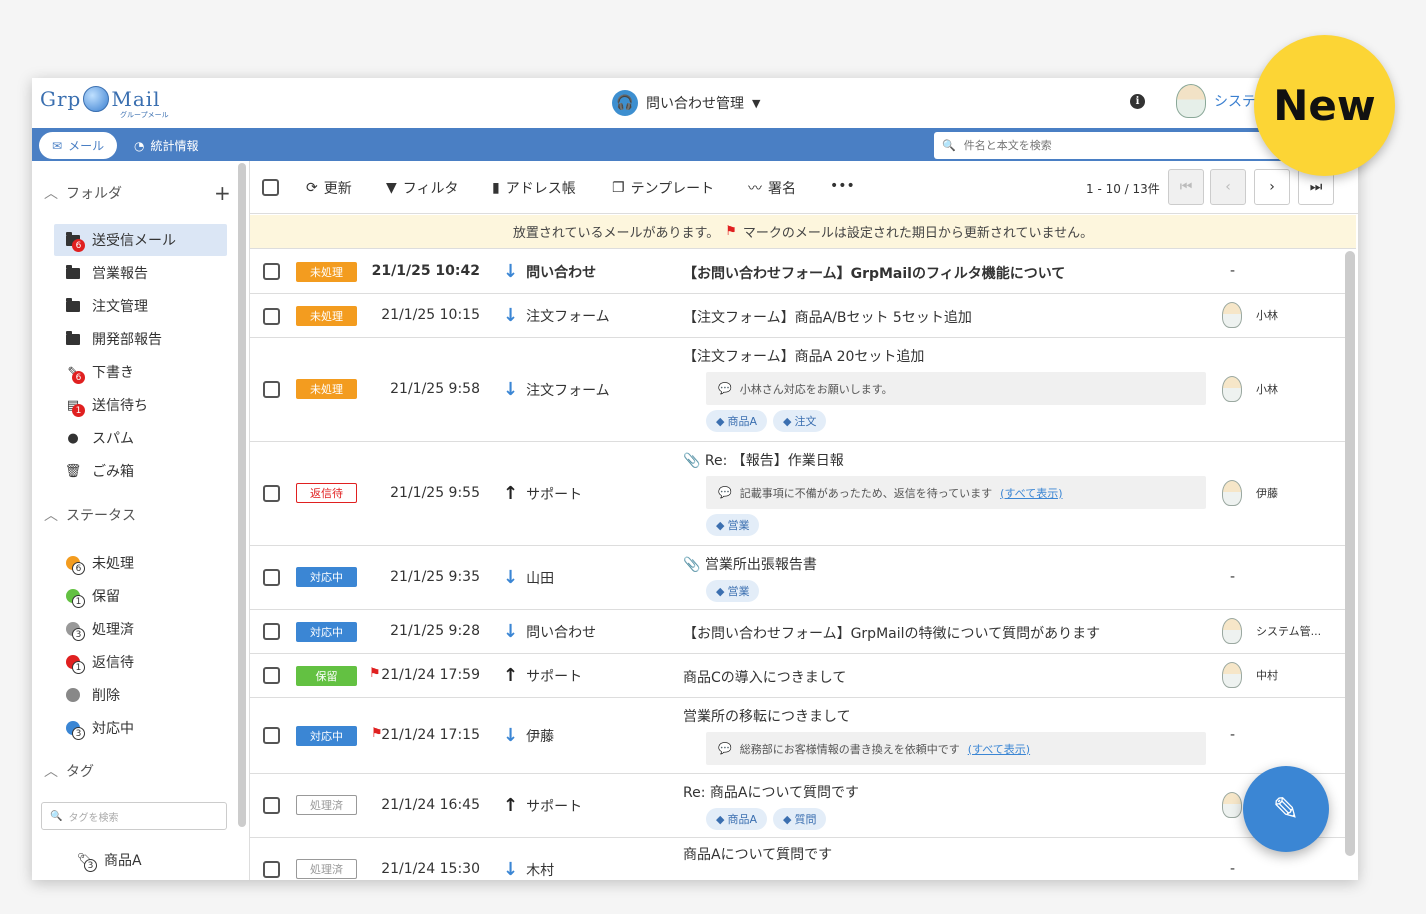  What do you see at coordinates (106, 597) in the screenshot?
I see `status-label: 保留` at bounding box center [106, 597].